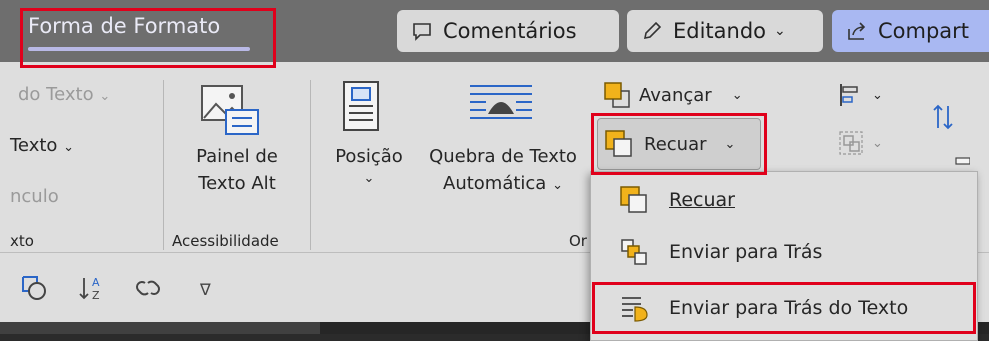 This screenshot has width=989, height=341. Describe the element at coordinates (679, 144) in the screenshot. I see `highlight-box-send-backward` at that location.